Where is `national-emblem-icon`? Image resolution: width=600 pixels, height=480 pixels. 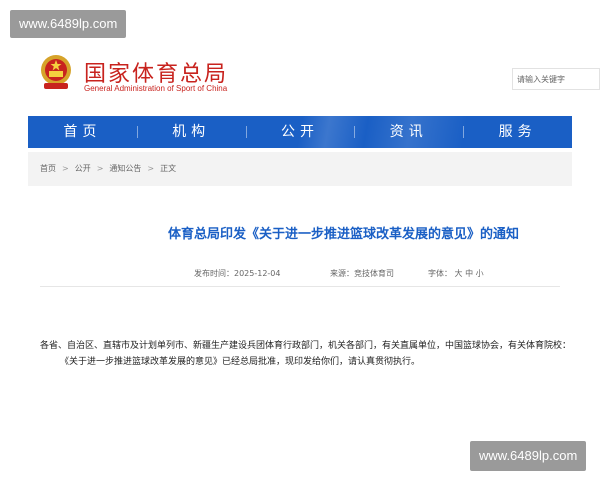 national-emblem-icon is located at coordinates (56, 72).